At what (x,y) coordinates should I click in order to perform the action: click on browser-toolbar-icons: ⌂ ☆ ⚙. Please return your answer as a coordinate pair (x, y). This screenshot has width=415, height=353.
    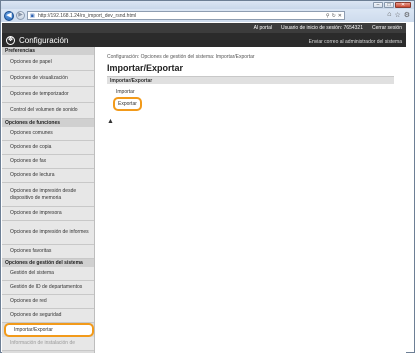
    Looking at the image, I should click on (398, 15).